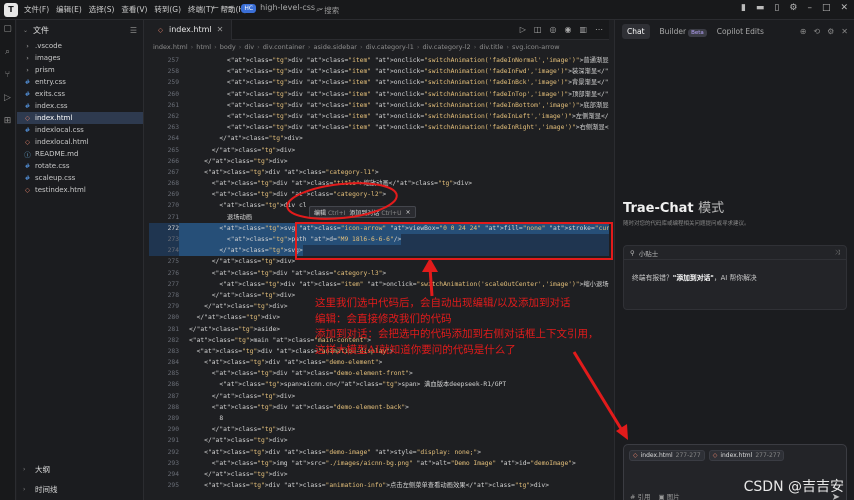  I want to click on code-line: 266 </"at">class="tg">div>, so click(379, 161).